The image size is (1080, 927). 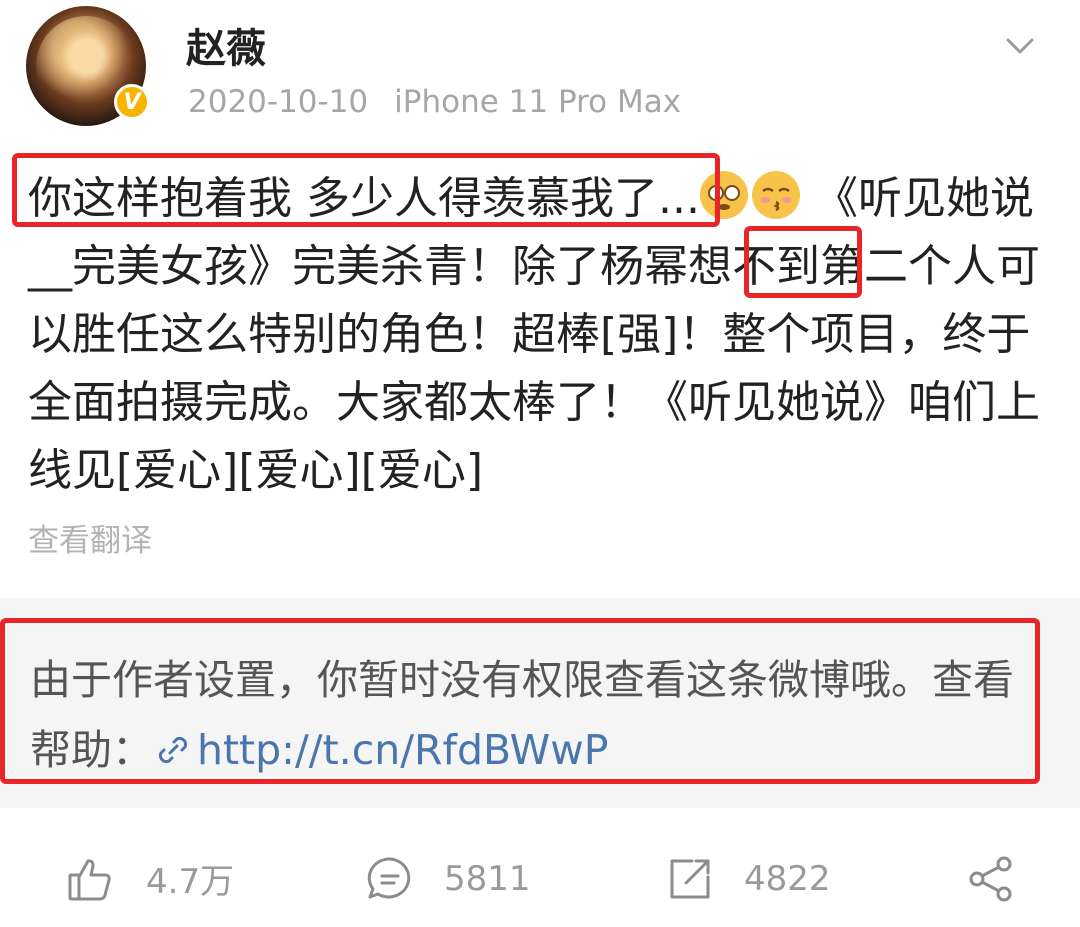 I want to click on action-bar: 4.7万 5811 4822, so click(x=540, y=878).